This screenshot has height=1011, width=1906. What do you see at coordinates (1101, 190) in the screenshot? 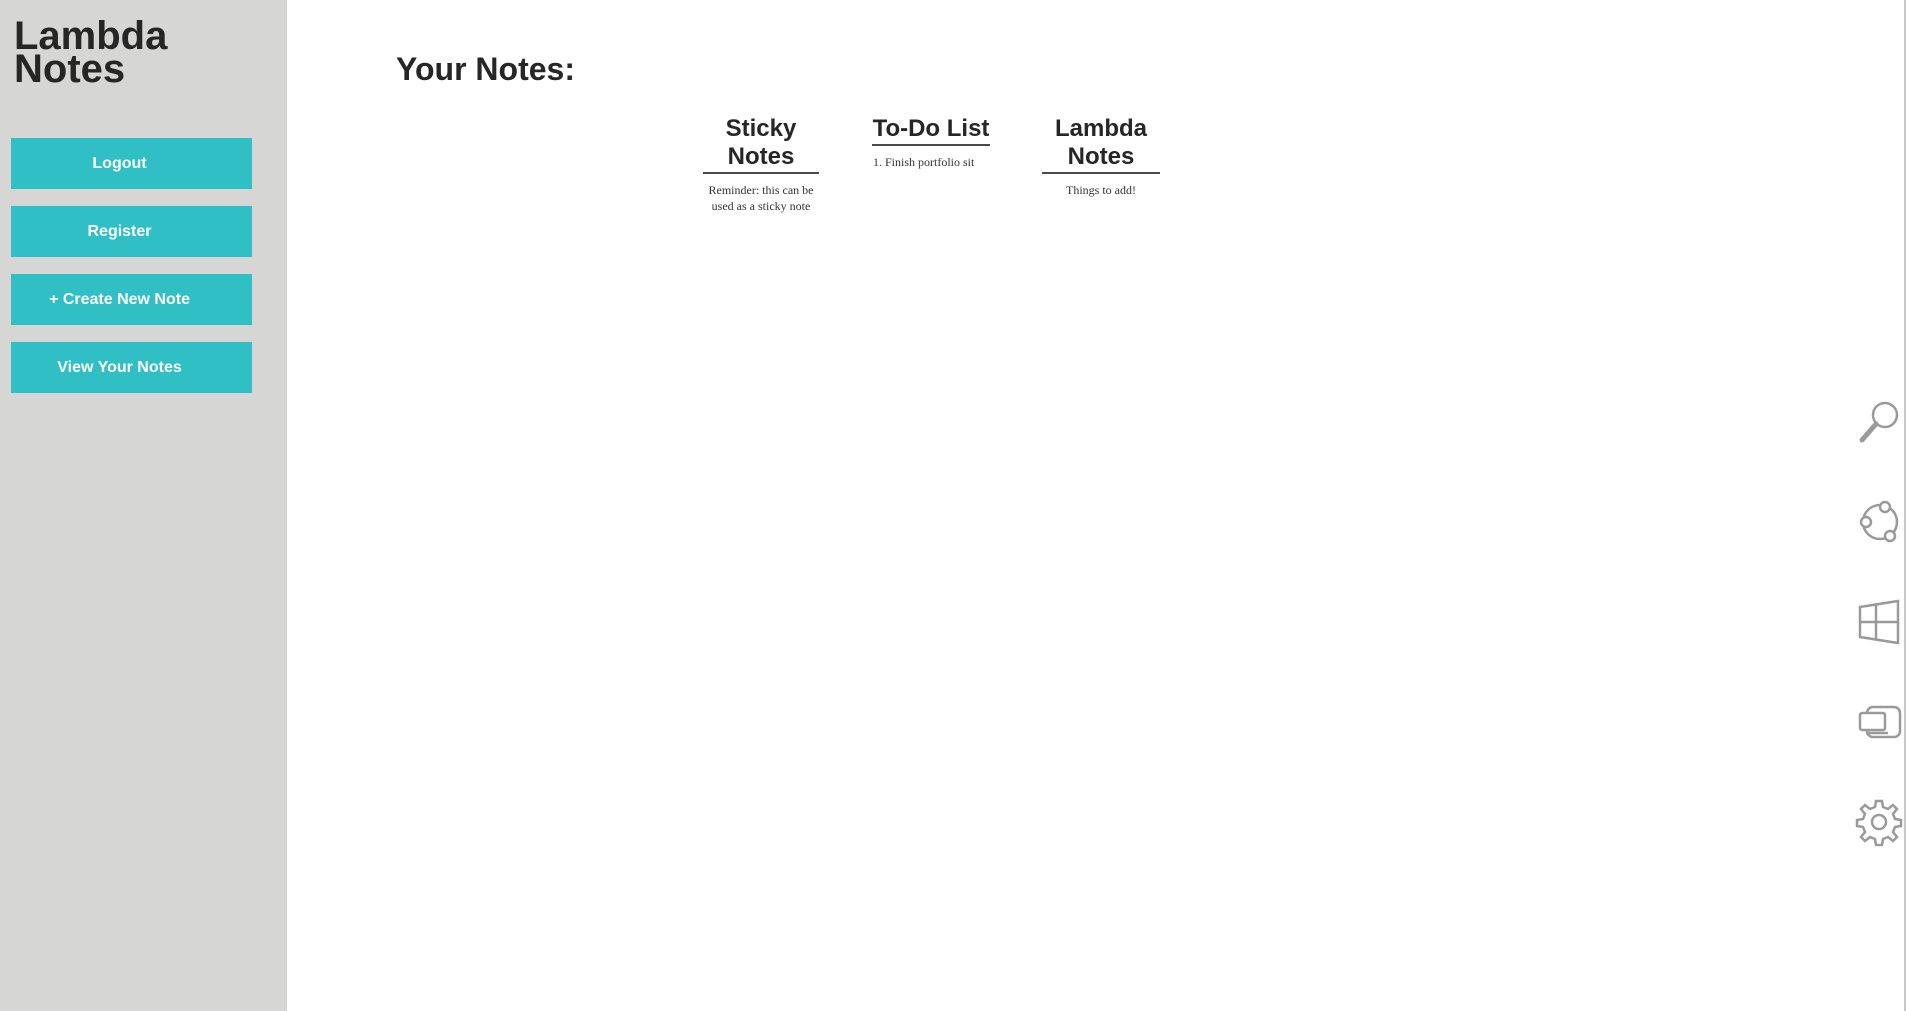
I see `note-preview: Things to add!` at bounding box center [1101, 190].